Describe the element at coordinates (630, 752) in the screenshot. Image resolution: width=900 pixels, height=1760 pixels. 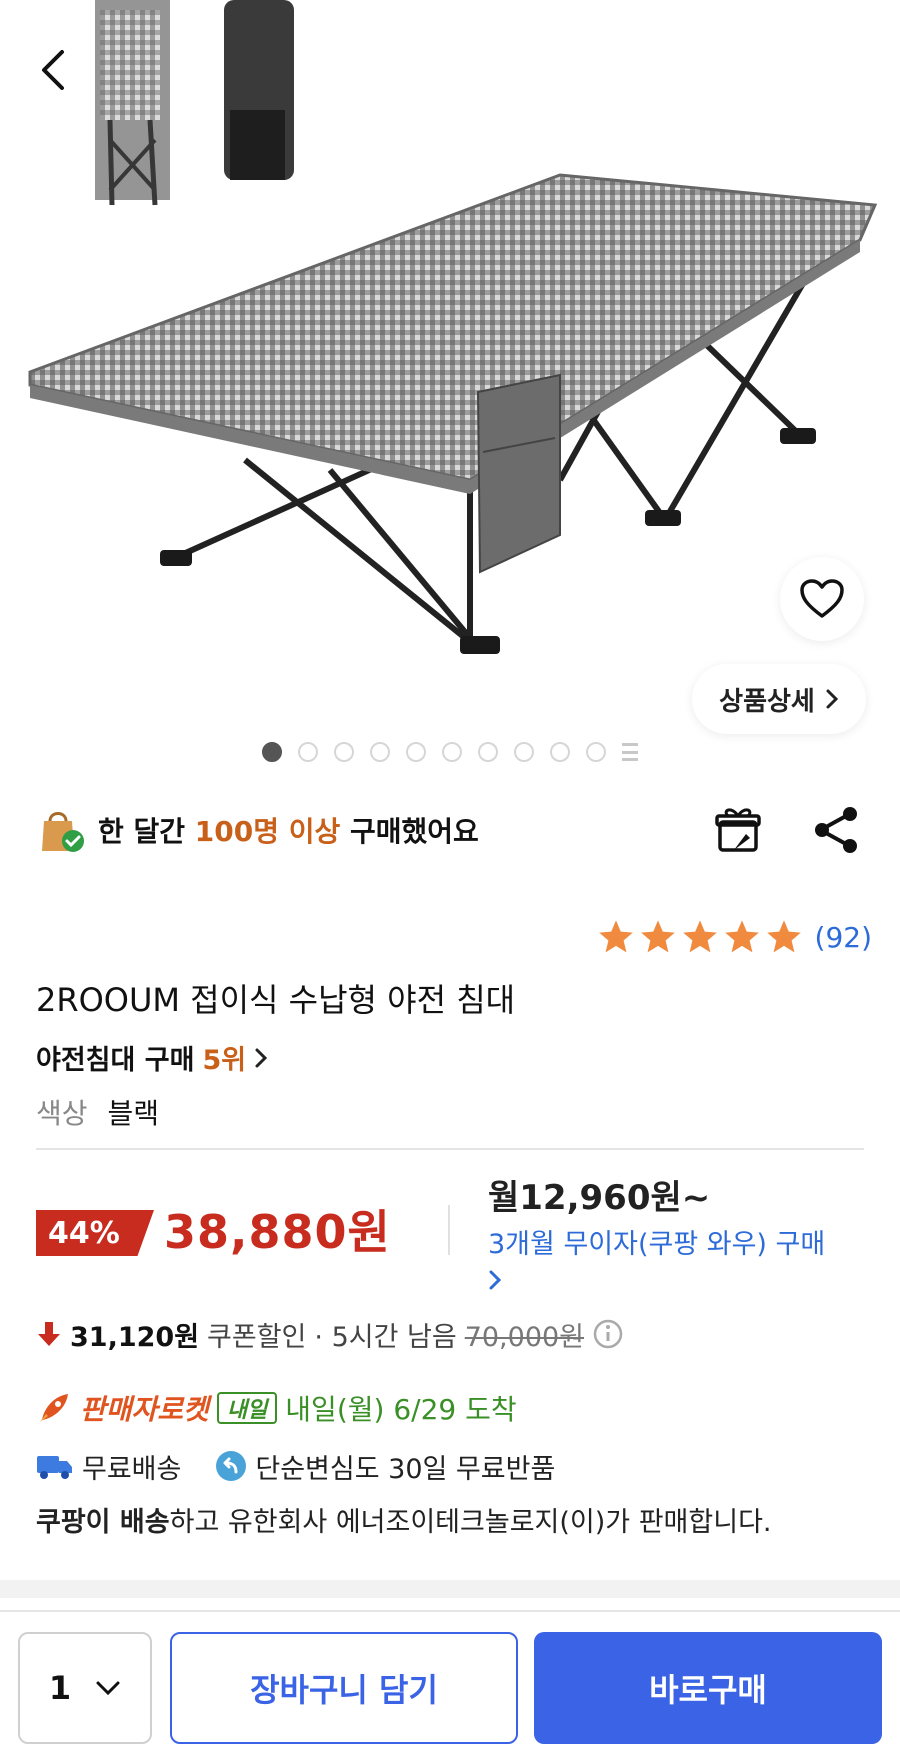
I see `more-images-icon` at that location.